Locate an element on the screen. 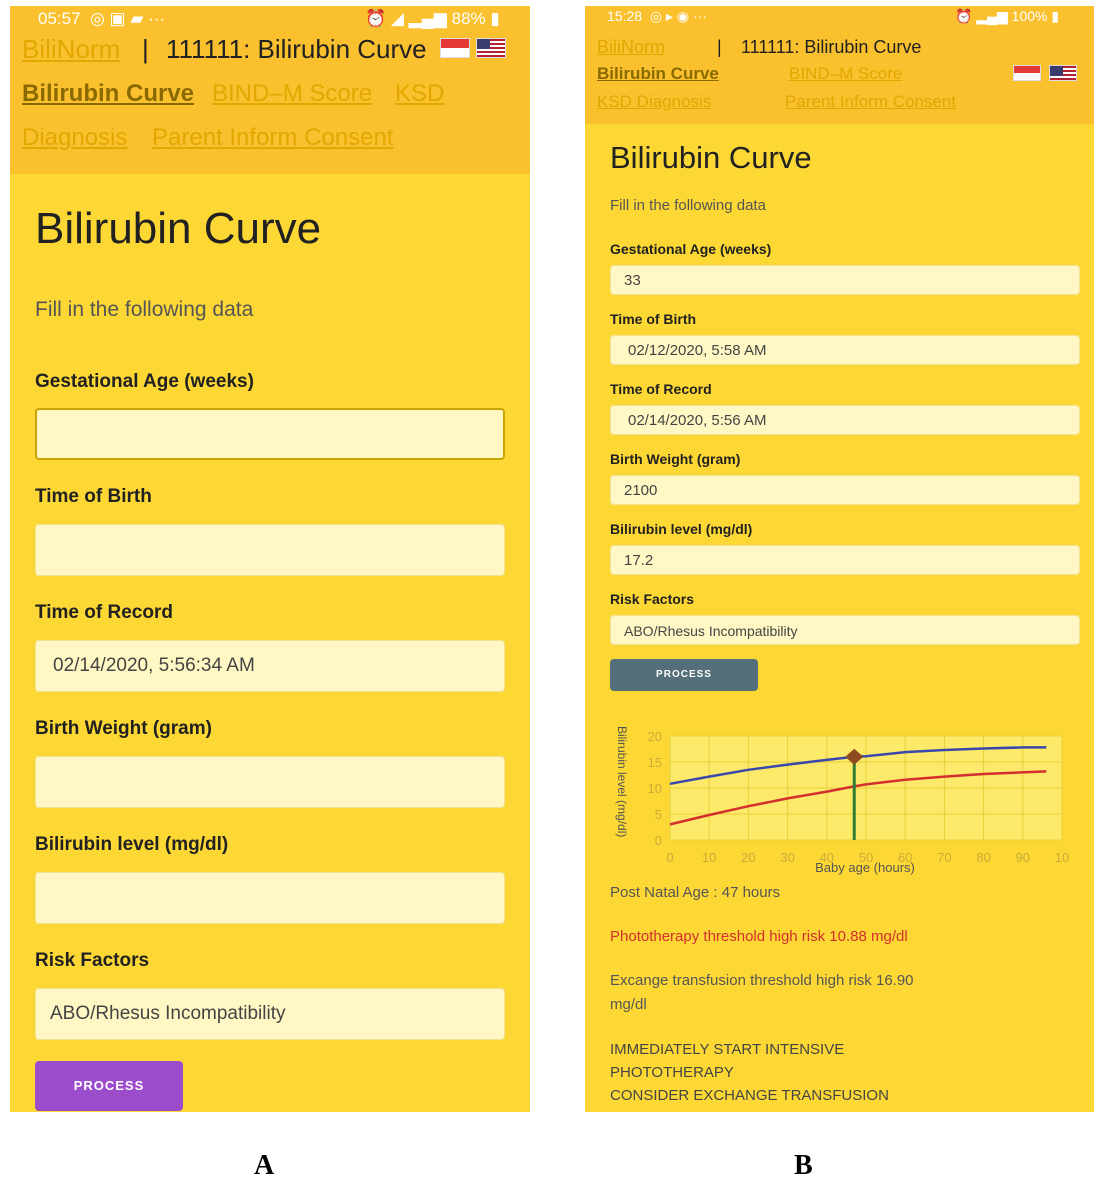  status-right: ⏰ ▂▄▆ 100% ▮ is located at coordinates (1007, 16).